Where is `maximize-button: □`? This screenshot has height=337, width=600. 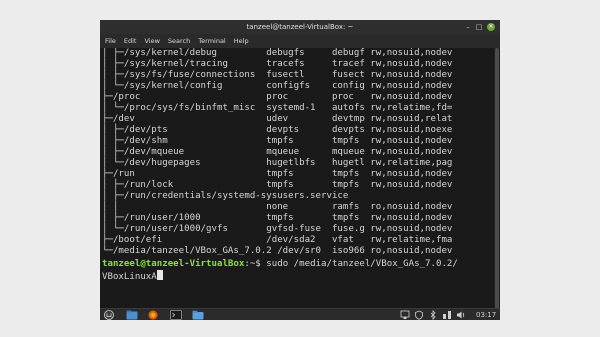
maximize-button: □ is located at coordinates (479, 27).